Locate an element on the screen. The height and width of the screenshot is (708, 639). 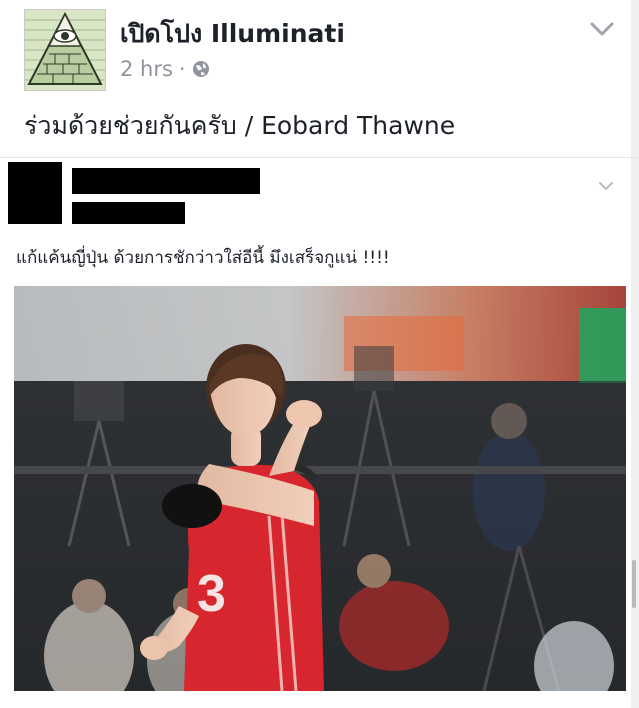
post-header: เปิดโปง Illuminati 2 hrs · is located at coordinates (319, 50).